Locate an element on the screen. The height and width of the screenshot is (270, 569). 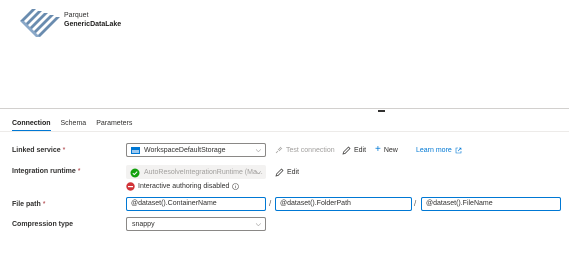
splitter-handle is located at coordinates (381, 111).